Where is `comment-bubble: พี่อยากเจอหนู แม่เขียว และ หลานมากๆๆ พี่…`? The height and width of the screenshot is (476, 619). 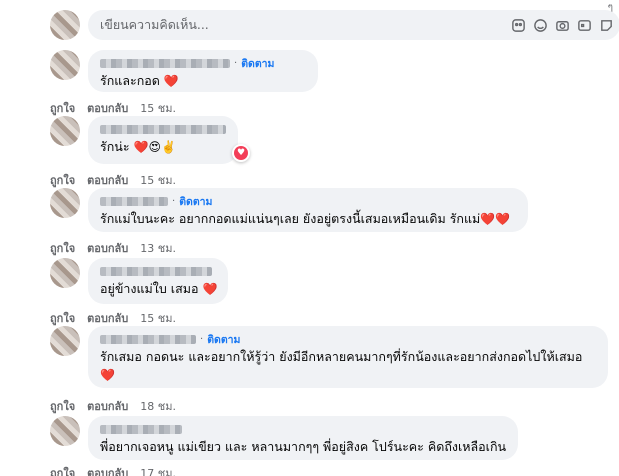
comment-bubble: พี่อยากเจอหนู แม่เขียว และ หลานมากๆๆ พี่… is located at coordinates (303, 438).